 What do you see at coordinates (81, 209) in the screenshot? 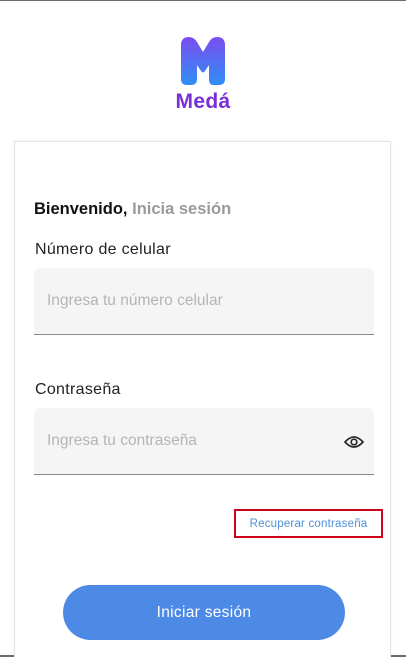
I see `welcome-title: Bienvenido,` at bounding box center [81, 209].